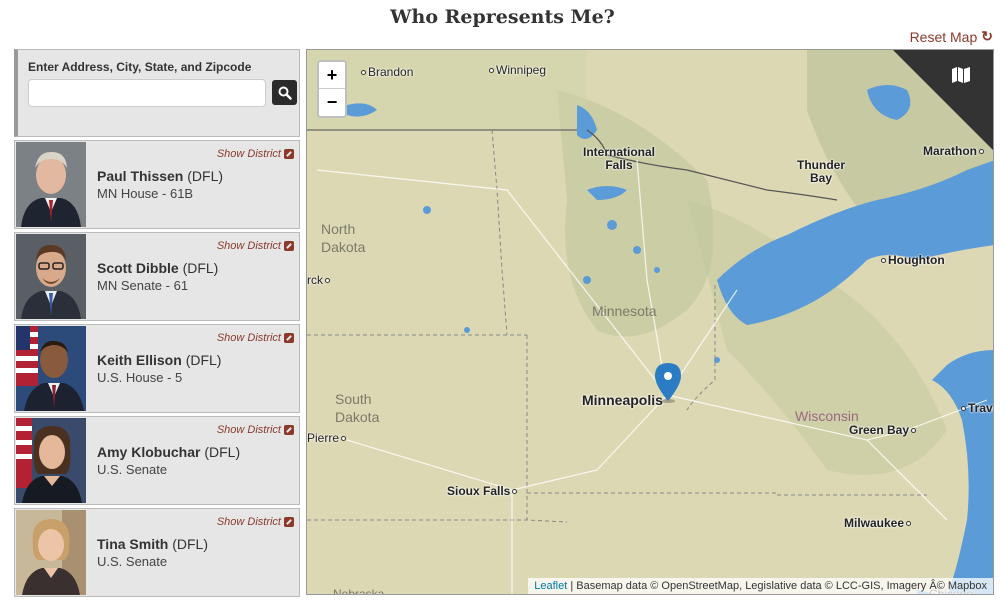 Image resolution: width=1005 pixels, height=606 pixels. What do you see at coordinates (883, 430) in the screenshot?
I see `map-label-city: Green Bay` at bounding box center [883, 430].